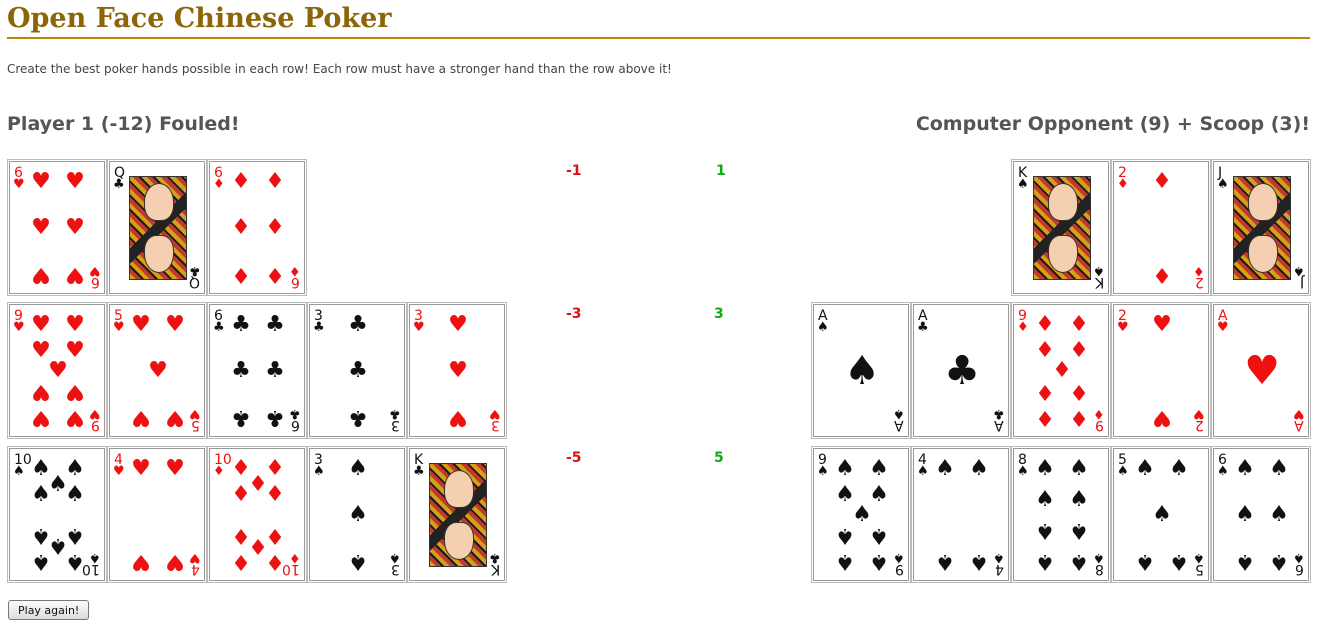 The image size is (1319, 624). What do you see at coordinates (123, 124) in the screenshot?
I see `player1-heading: Player 1 (-12) Fouled!` at bounding box center [123, 124].